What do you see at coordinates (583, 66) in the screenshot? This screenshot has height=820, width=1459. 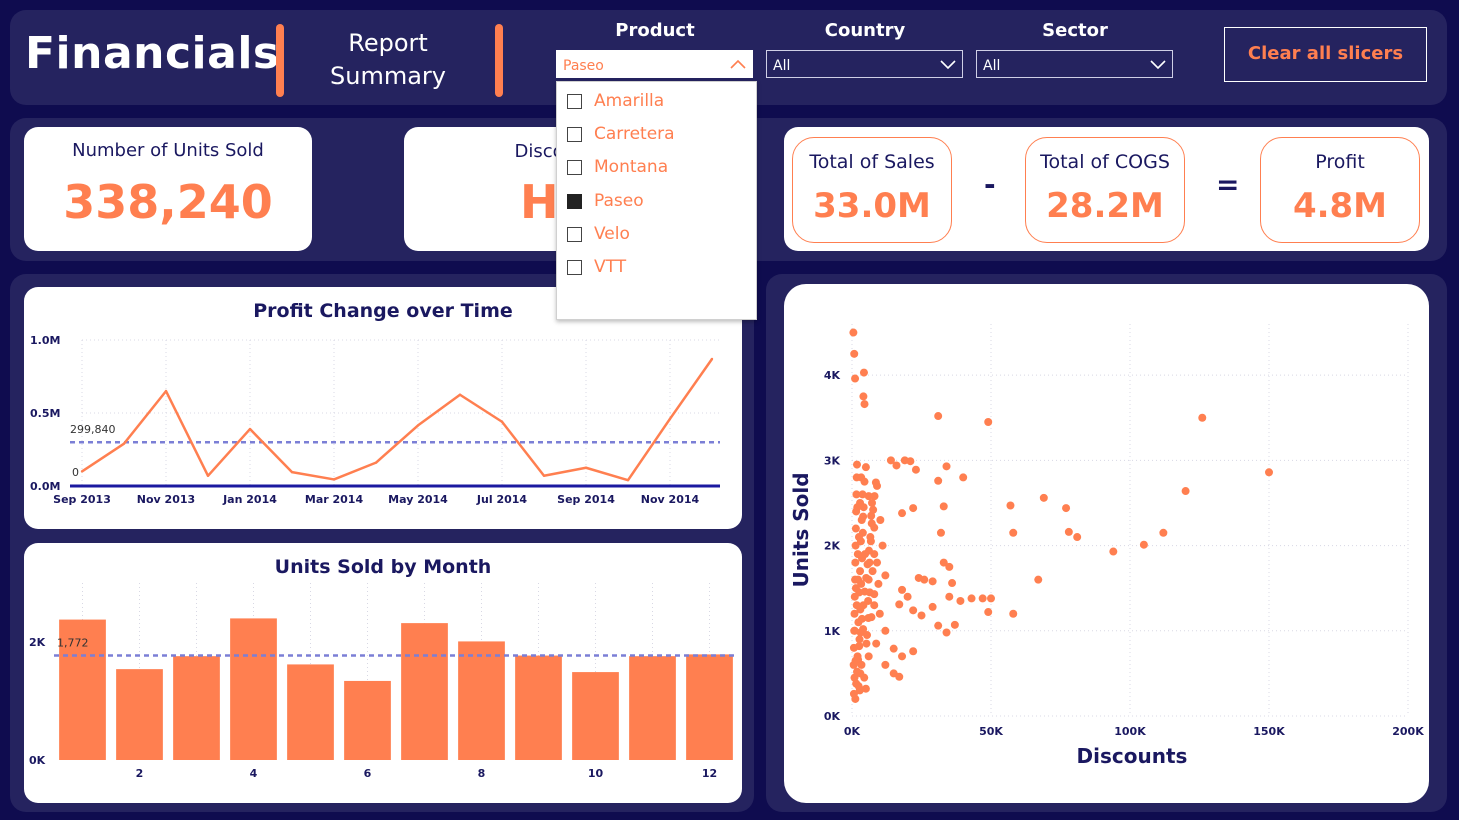 I see `product-slicer-value: Paseo` at bounding box center [583, 66].